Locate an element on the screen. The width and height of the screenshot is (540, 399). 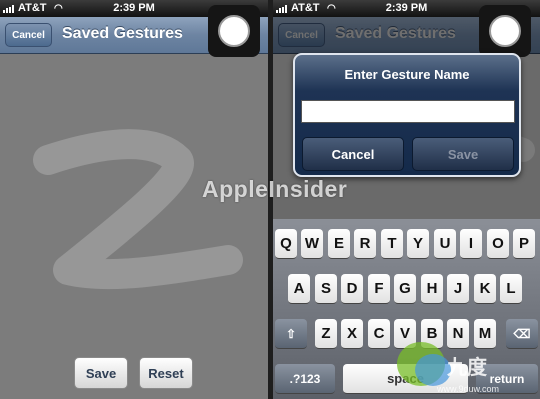
site-logo-watermark: 九度 www.9duw.com is located at coordinates (448, 368).